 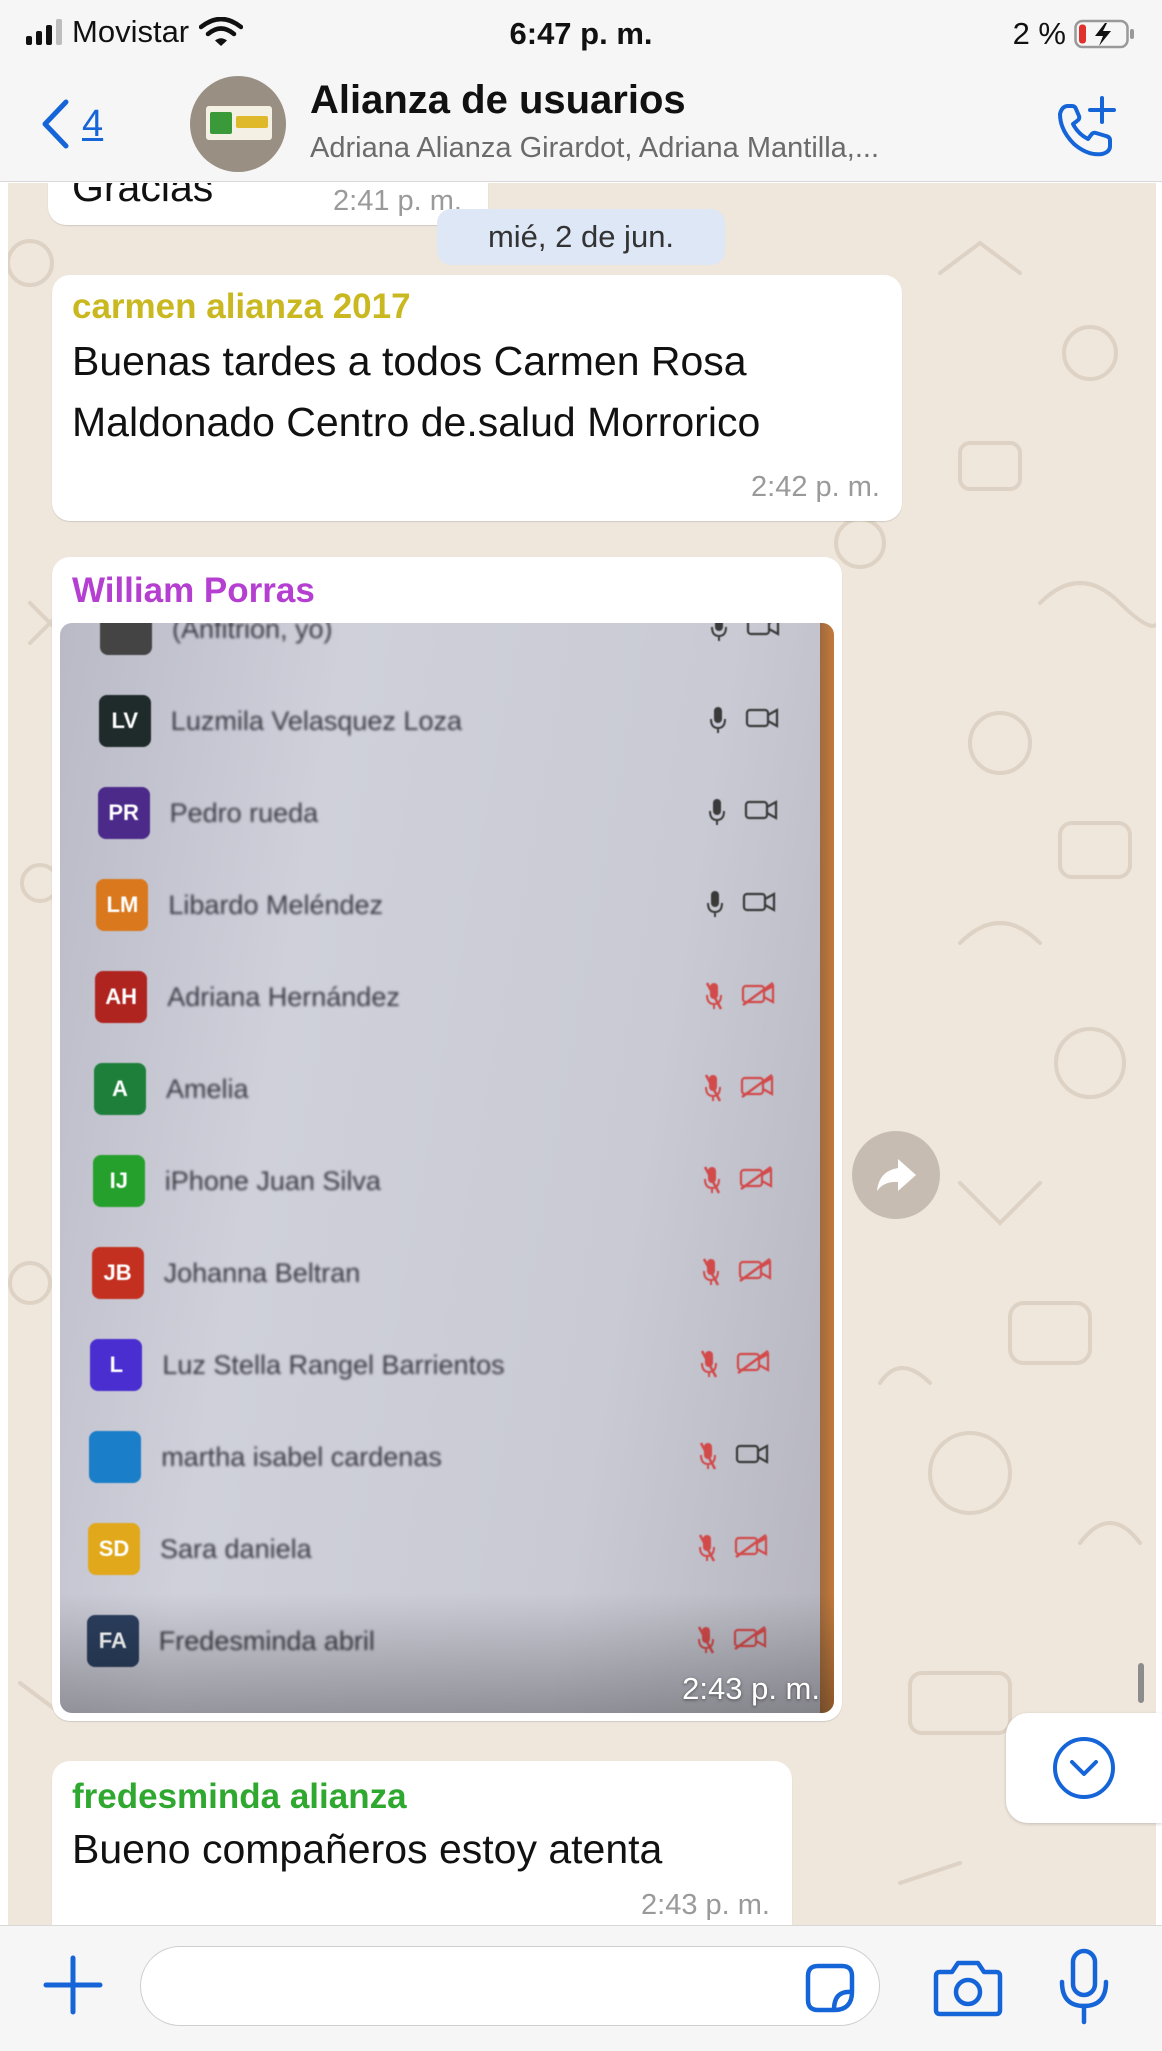 I want to click on photo-participant-row: JB Johanna Beltran, so click(x=431, y=1273).